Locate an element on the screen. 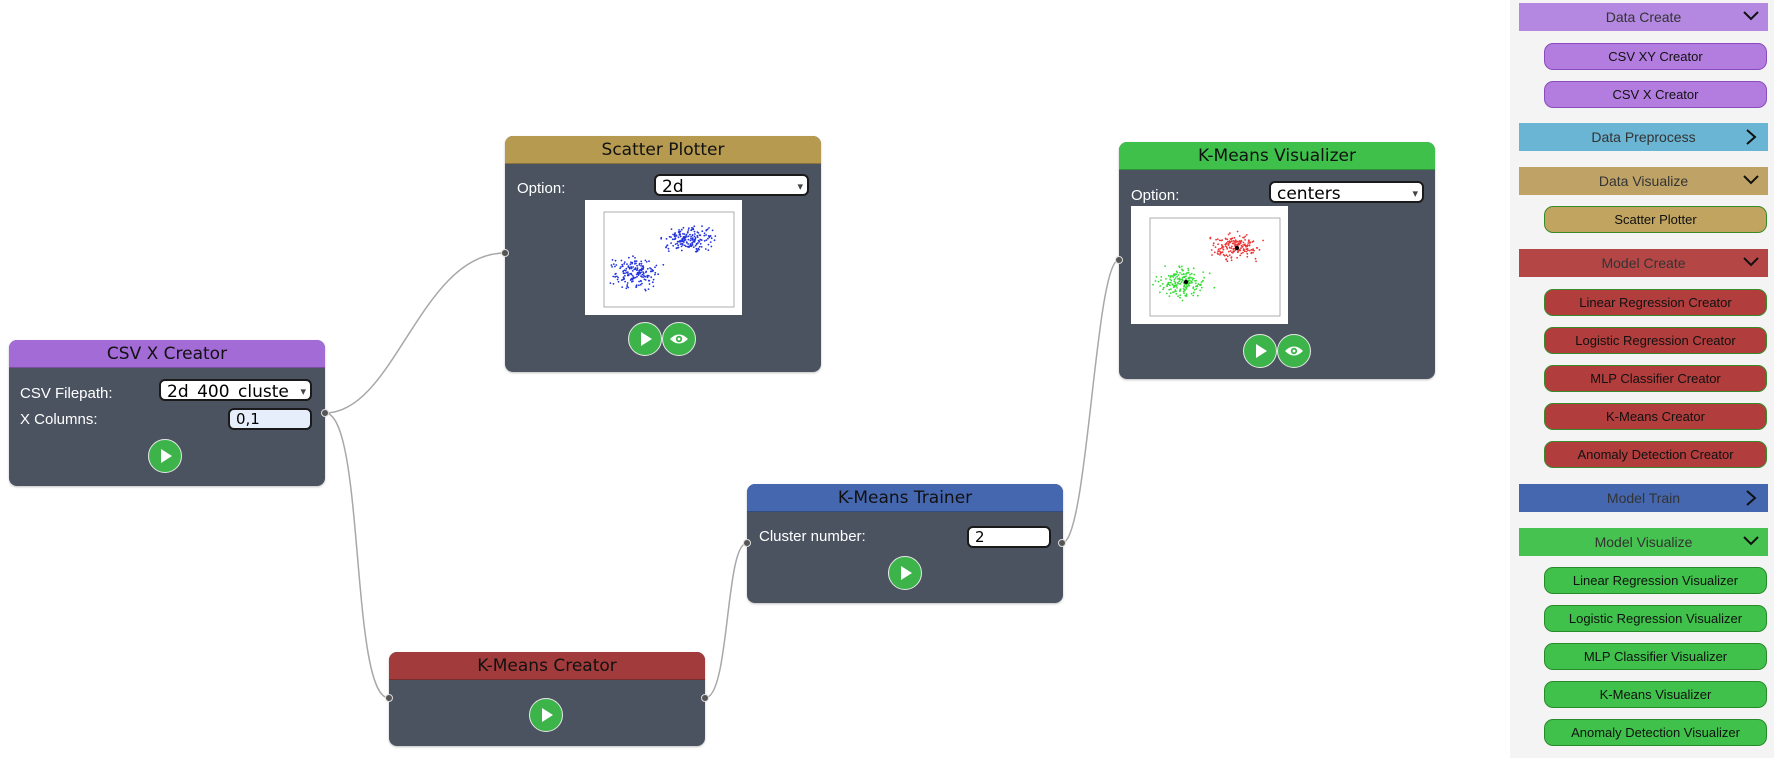 Image resolution: width=1774 pixels, height=758 pixels. kmeans-visualizer-node: K-Means Visualizer Option: centers ▾ is located at coordinates (1277, 260).